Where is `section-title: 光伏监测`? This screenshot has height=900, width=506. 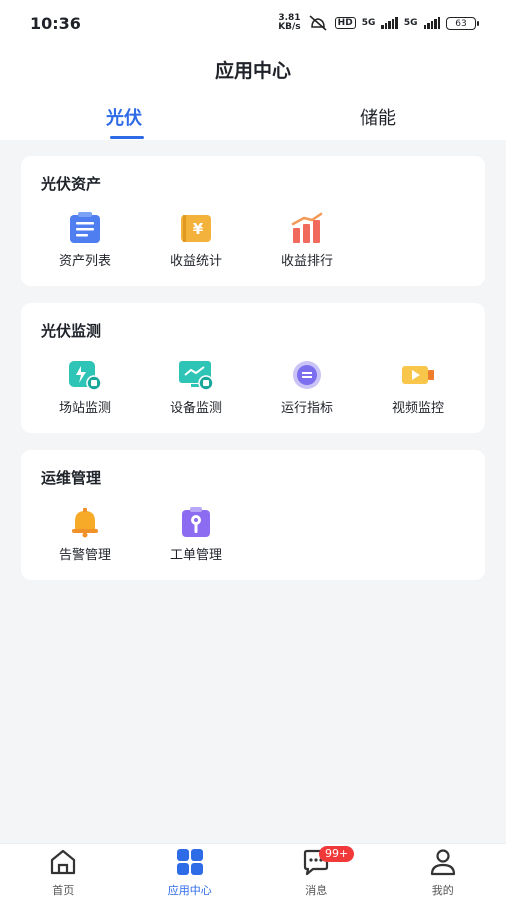
section-title: 光伏监测 is located at coordinates (71, 331).